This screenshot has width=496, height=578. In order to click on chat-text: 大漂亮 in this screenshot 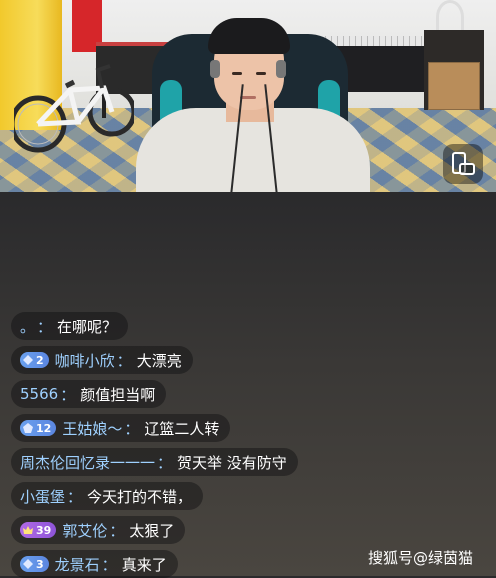, I will do `click(159, 360)`.